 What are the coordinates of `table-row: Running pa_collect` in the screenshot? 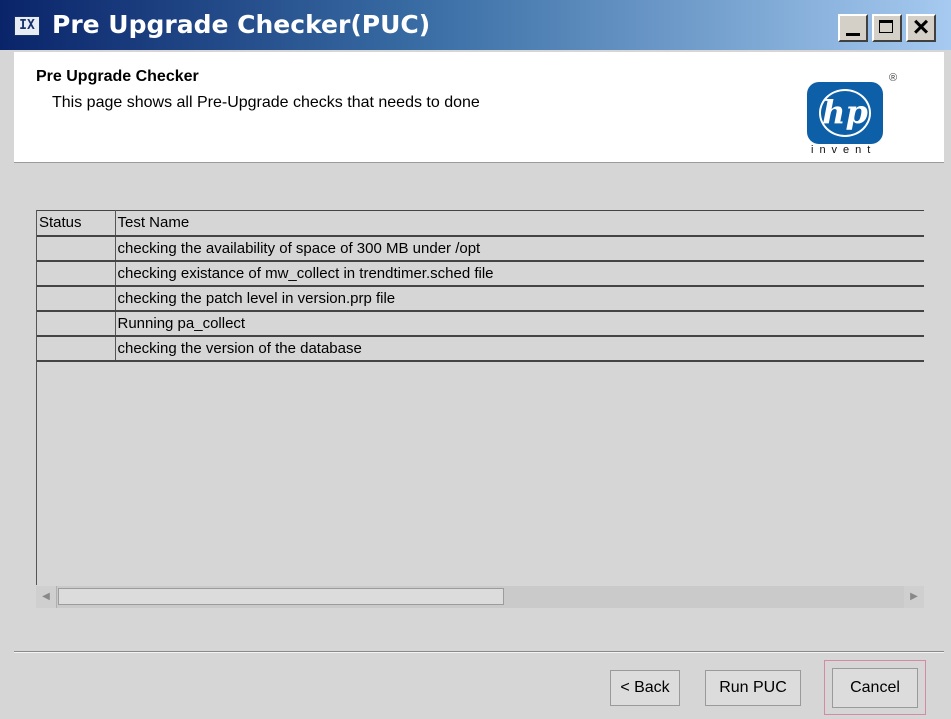 It's located at (480, 323).